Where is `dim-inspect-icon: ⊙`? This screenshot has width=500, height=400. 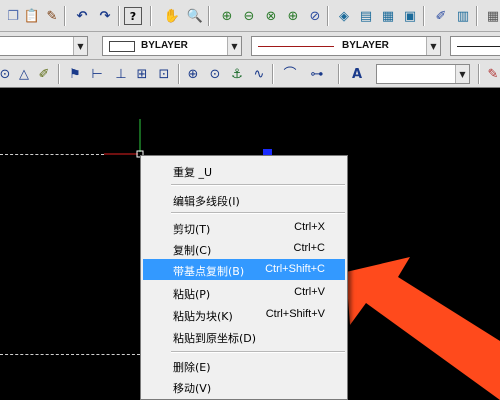 dim-inspect-icon: ⊙ is located at coordinates (215, 74).